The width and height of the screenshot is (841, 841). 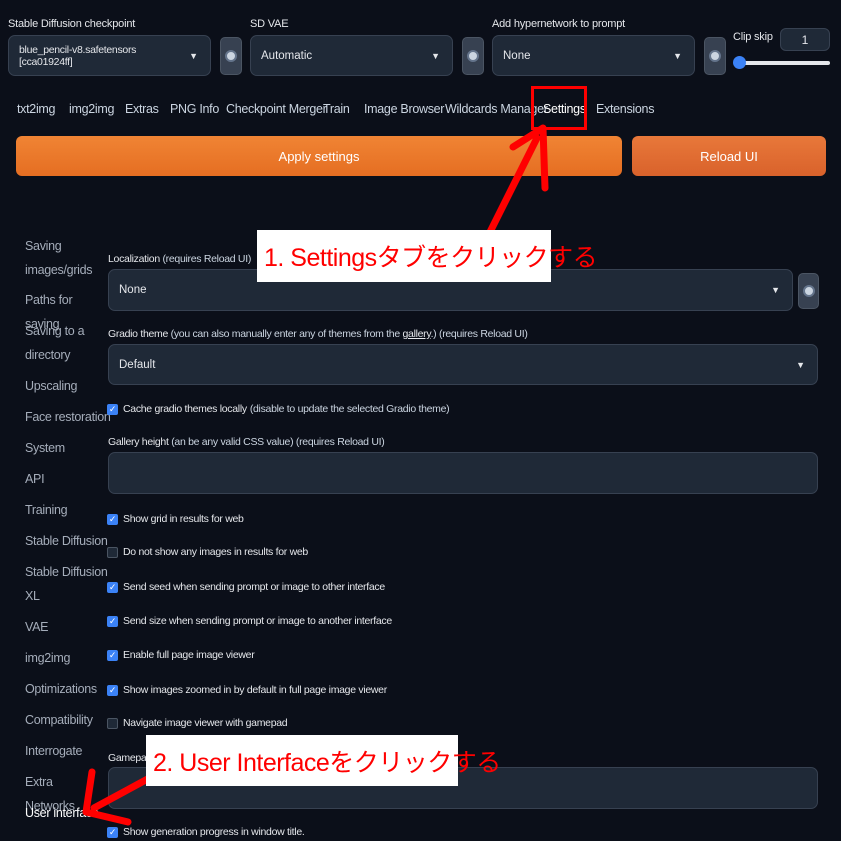 What do you see at coordinates (593, 55) in the screenshot?
I see `hypernetwork-dropdown: None ▼` at bounding box center [593, 55].